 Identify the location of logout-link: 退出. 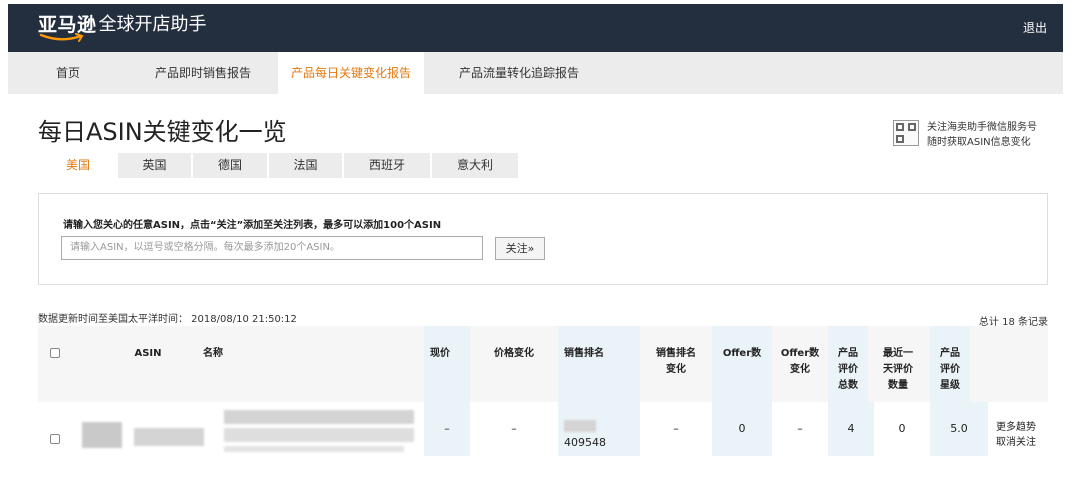
(1035, 27).